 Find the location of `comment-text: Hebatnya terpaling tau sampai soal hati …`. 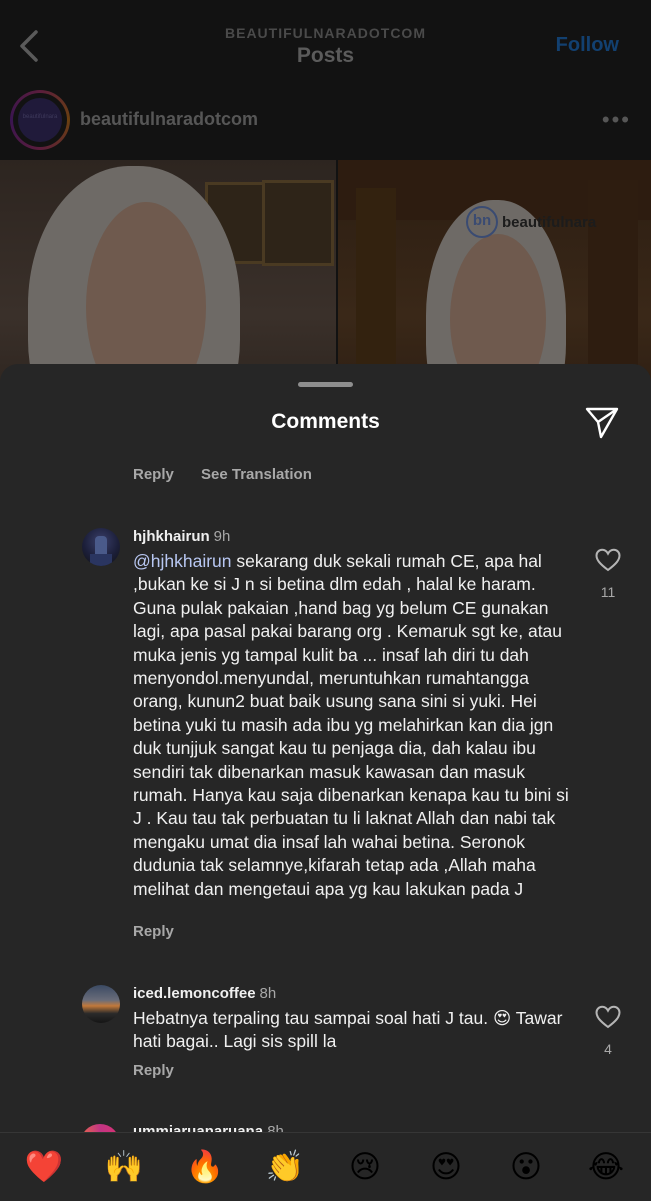

comment-text: Hebatnya terpaling tau sampai soal hati … is located at coordinates (348, 1030).